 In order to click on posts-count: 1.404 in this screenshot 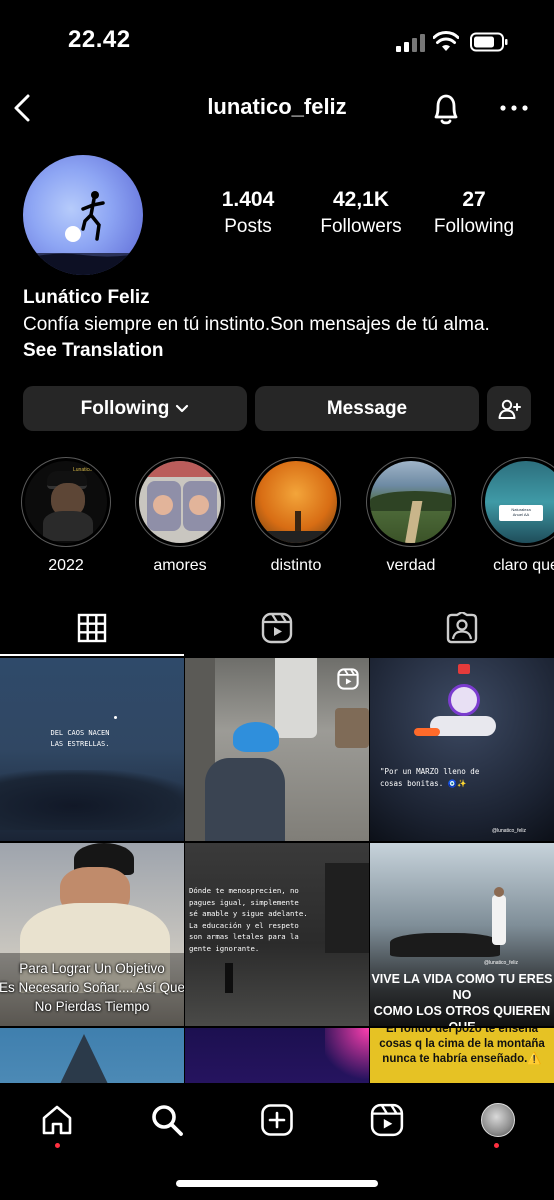, I will do `click(248, 199)`.